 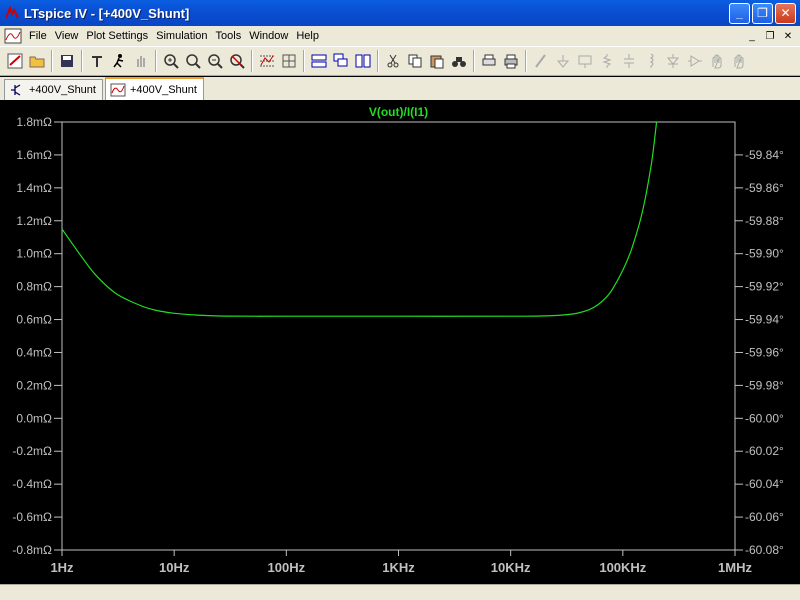 What do you see at coordinates (695, 61) in the screenshot?
I see `component-icon` at bounding box center [695, 61].